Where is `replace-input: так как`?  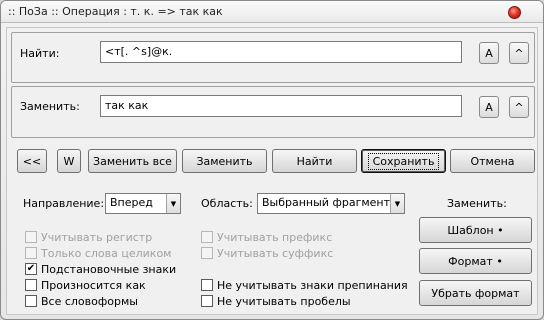 replace-input: так как is located at coordinates (281, 106).